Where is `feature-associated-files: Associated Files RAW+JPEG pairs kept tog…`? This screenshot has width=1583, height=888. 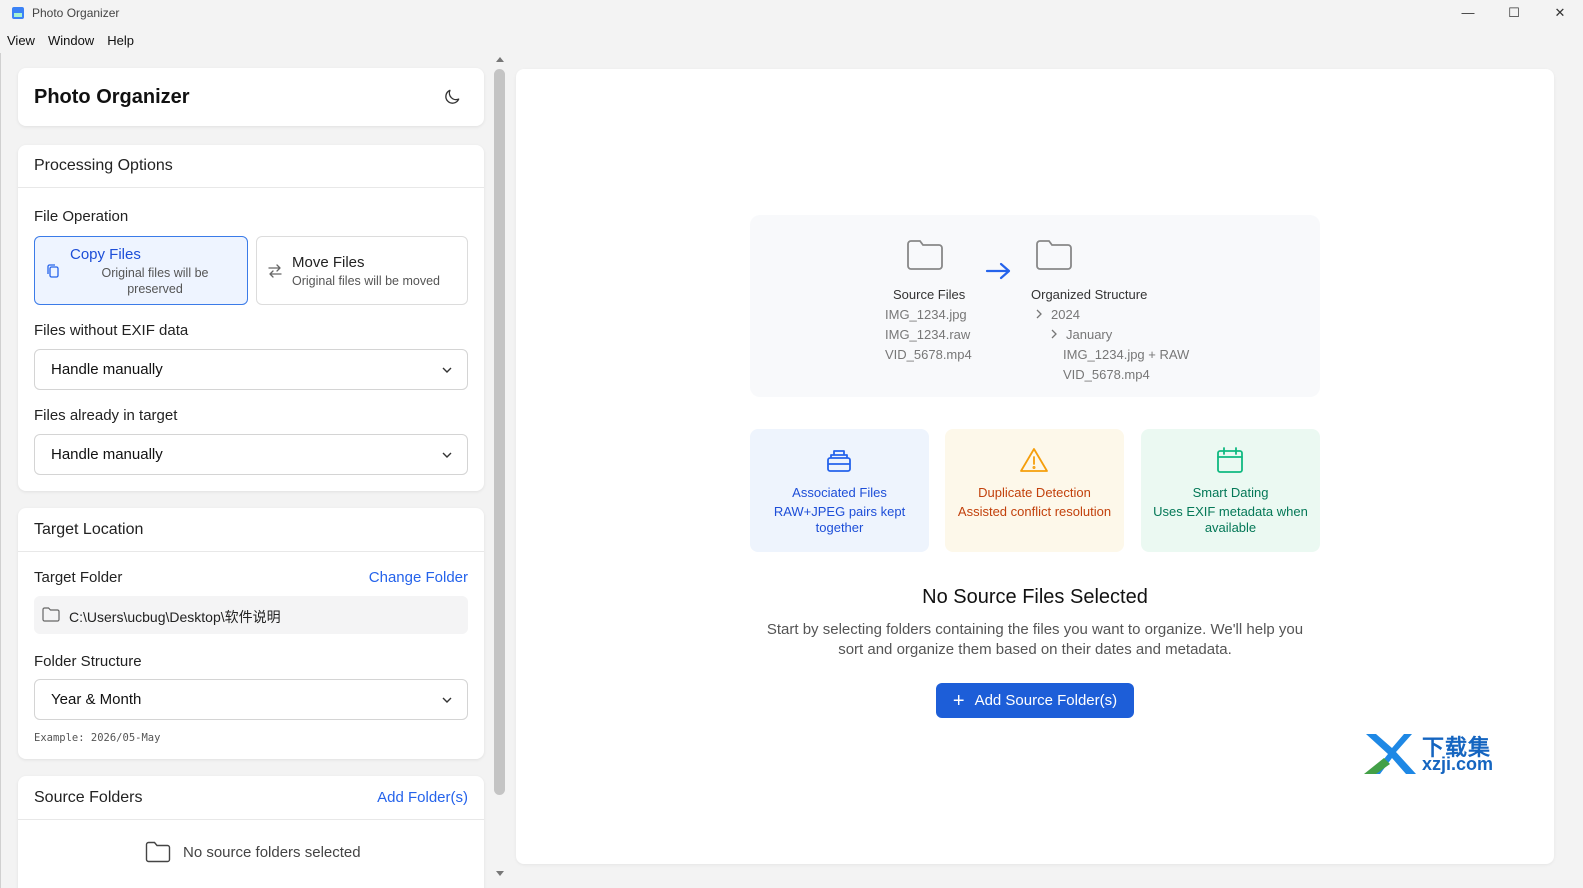
feature-associated-files: Associated Files RAW+JPEG pairs kept tog… is located at coordinates (839, 490).